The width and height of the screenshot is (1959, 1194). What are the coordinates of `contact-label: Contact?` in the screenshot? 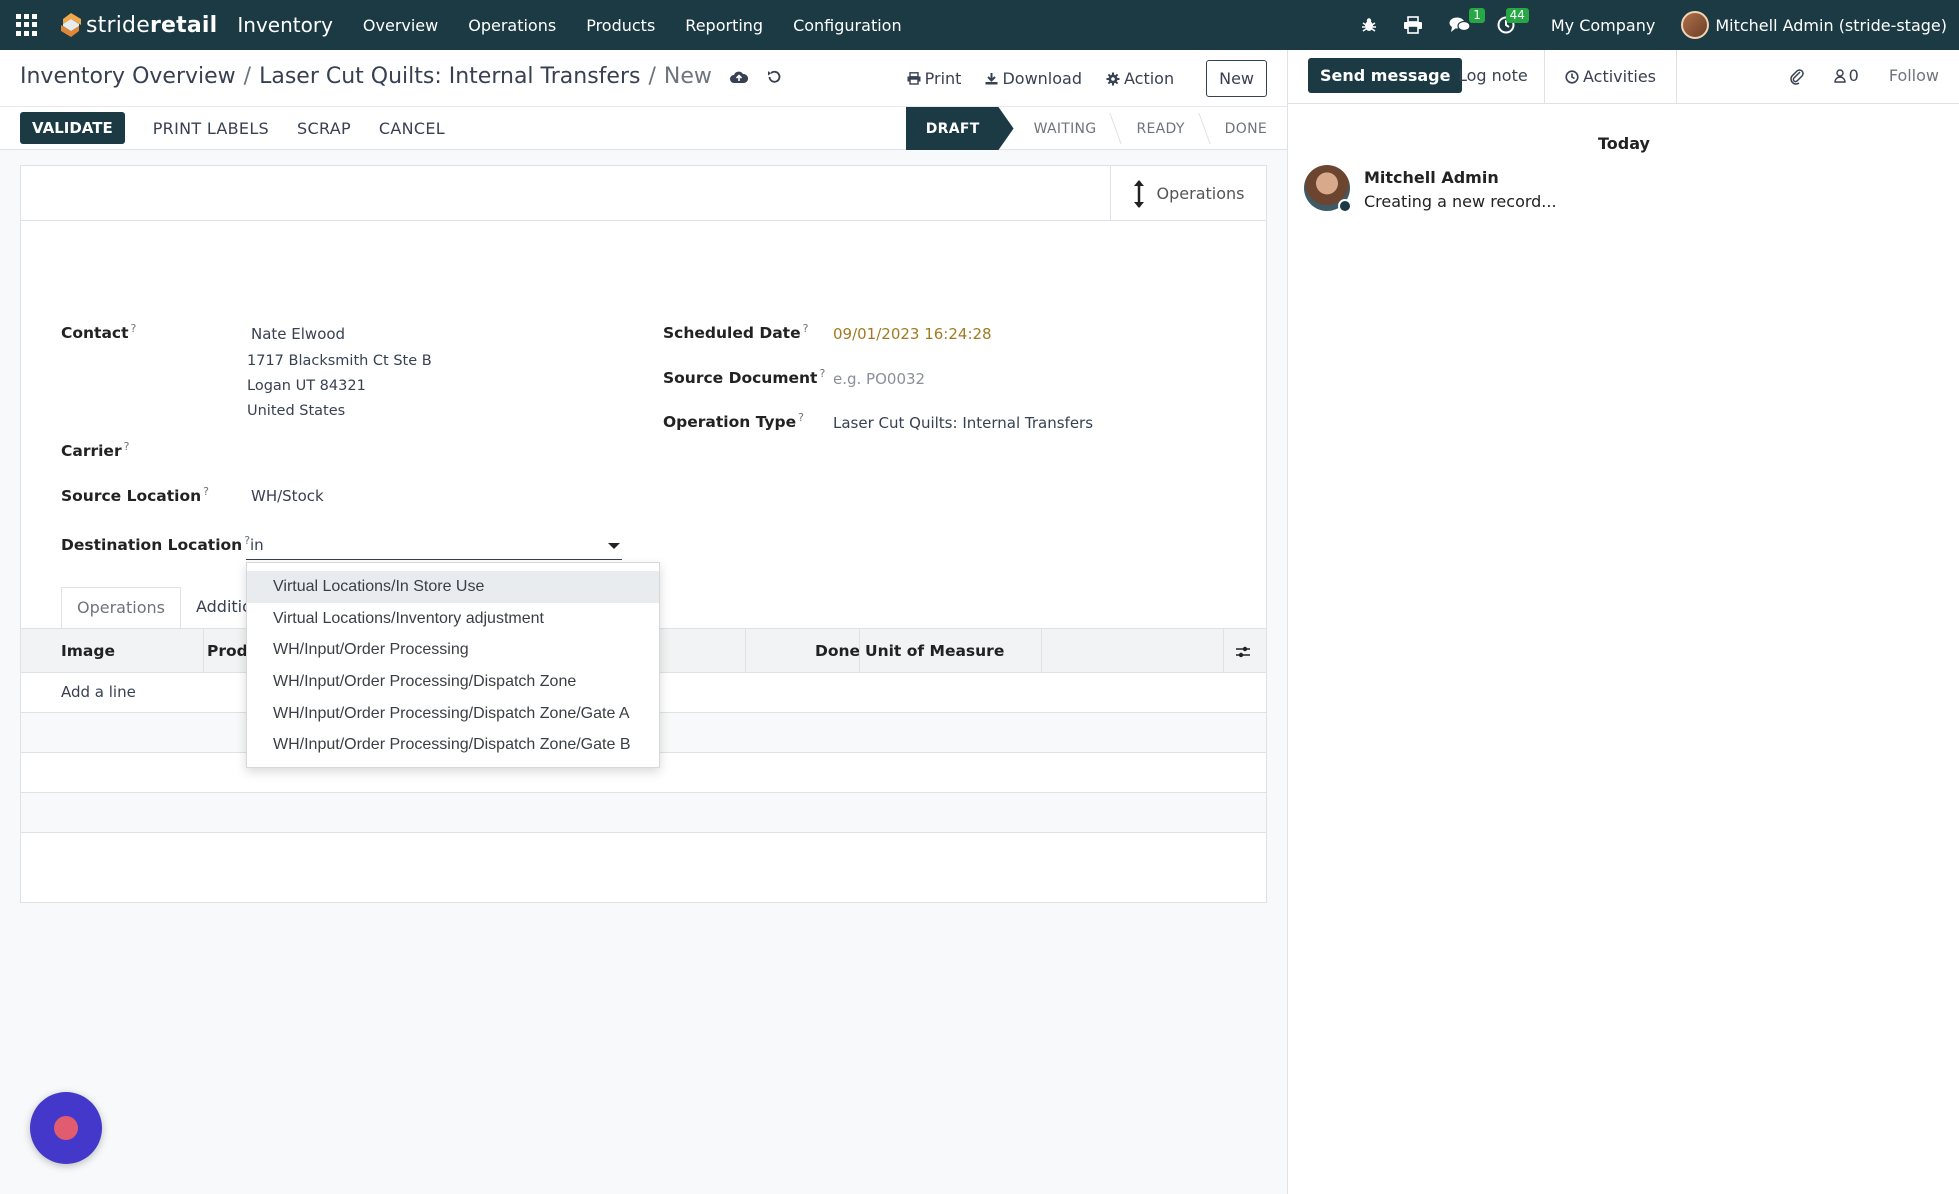 It's located at (99, 332).